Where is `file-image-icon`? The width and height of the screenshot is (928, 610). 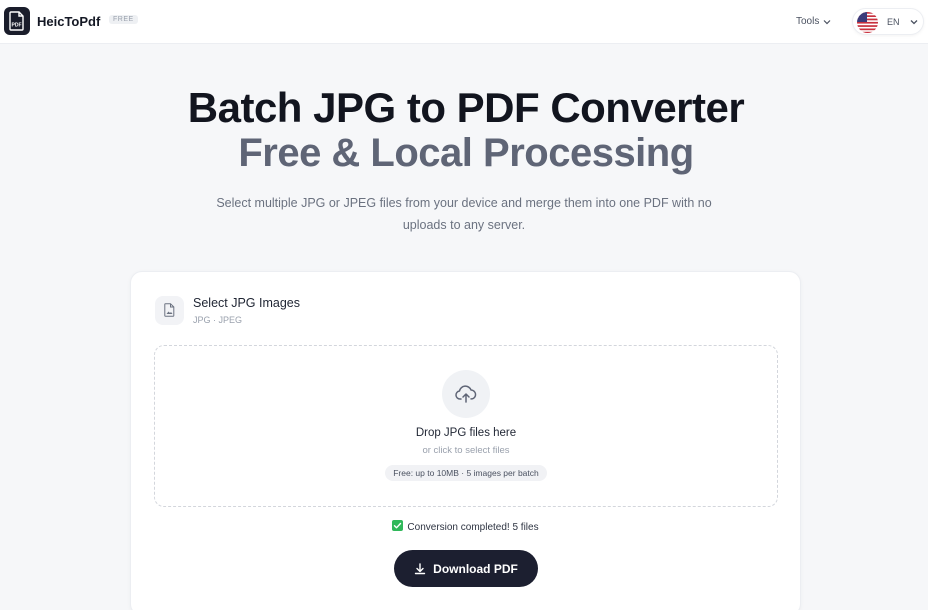
file-image-icon is located at coordinates (169, 310).